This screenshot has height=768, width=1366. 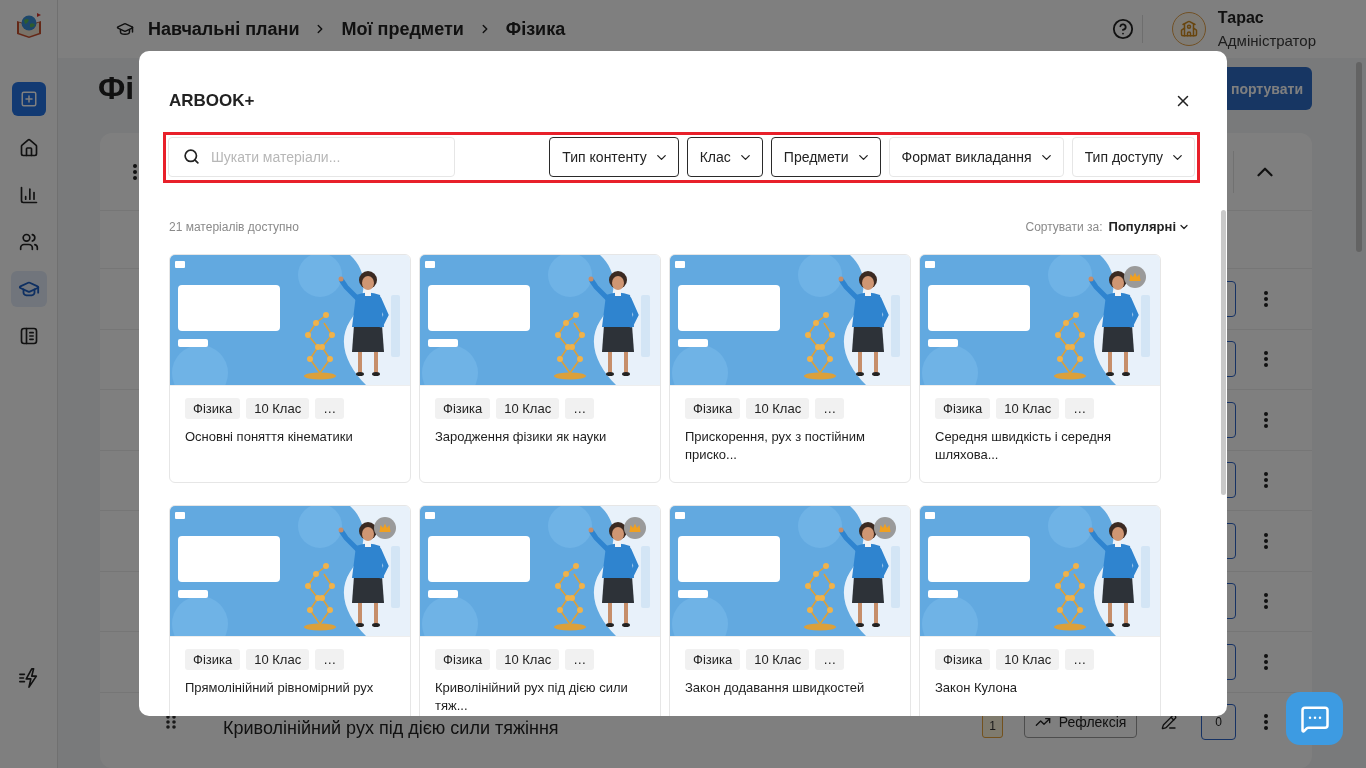 What do you see at coordinates (535, 29) in the screenshot?
I see `breadcrumb-link: Фізика` at bounding box center [535, 29].